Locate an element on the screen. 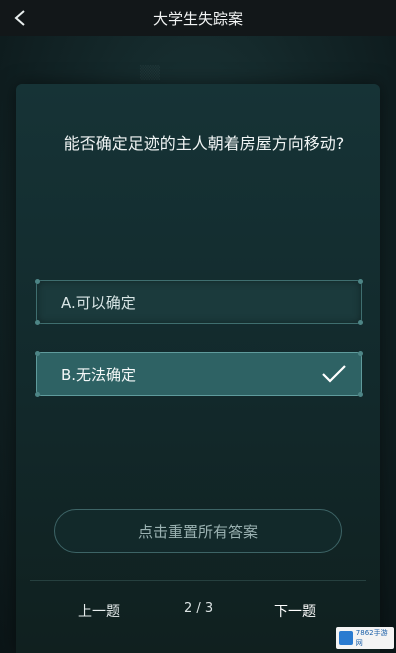 The width and height of the screenshot is (396, 653). page-title: 大学生失踪案 is located at coordinates (197, 18).